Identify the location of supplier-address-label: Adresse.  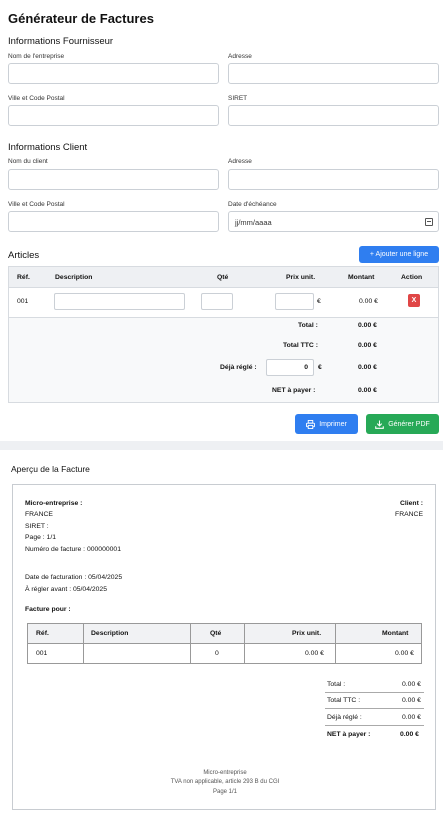
(240, 56).